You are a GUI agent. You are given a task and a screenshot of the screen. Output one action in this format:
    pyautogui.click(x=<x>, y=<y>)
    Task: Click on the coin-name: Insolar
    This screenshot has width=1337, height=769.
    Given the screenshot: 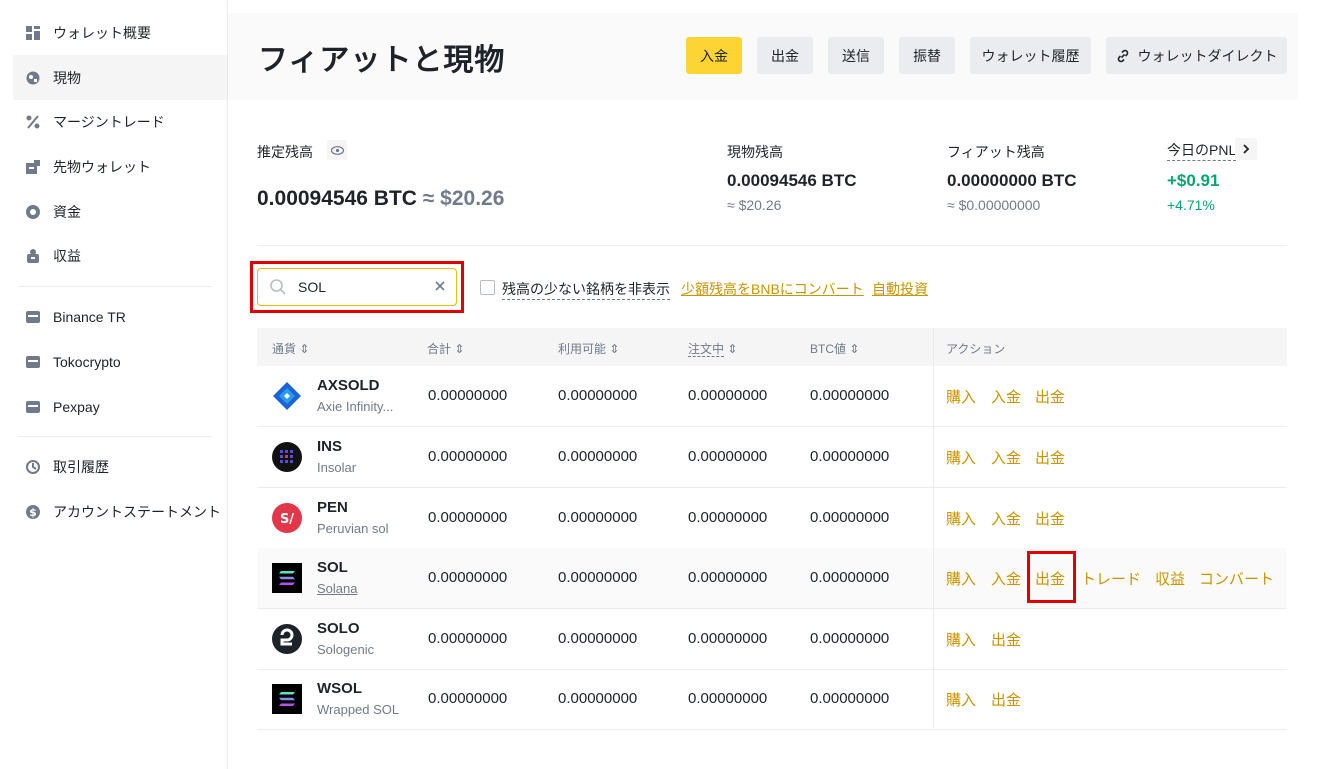 What is the action you would take?
    pyautogui.click(x=337, y=467)
    